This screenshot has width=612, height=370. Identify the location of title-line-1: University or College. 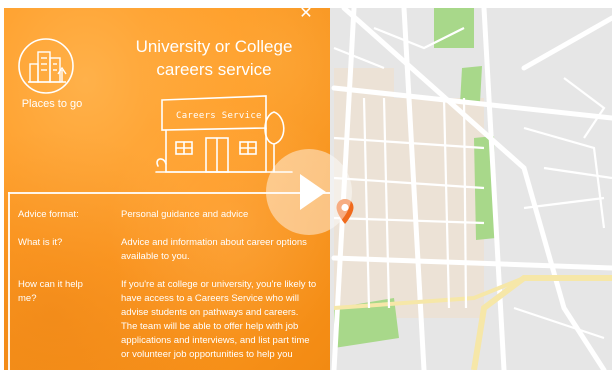
(214, 46).